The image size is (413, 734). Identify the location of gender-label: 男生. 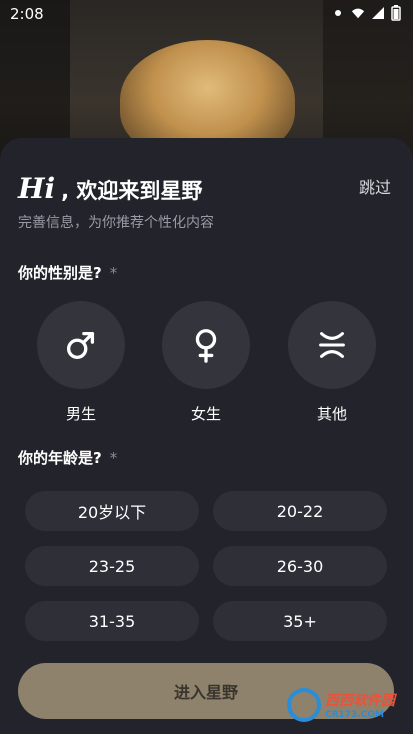
(80, 414).